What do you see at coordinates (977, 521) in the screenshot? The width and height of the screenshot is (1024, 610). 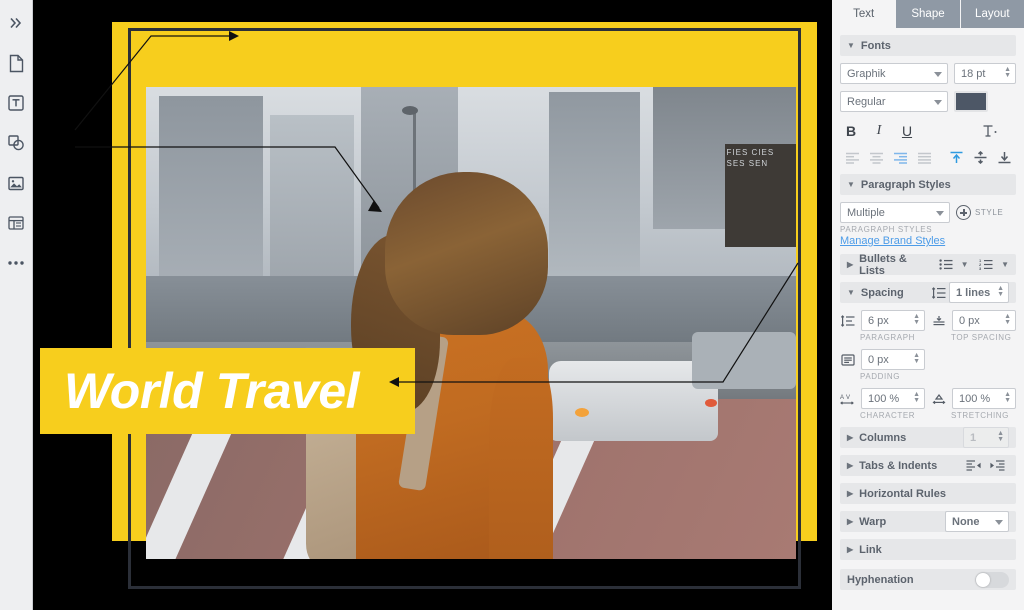 I see `warp-select: None` at bounding box center [977, 521].